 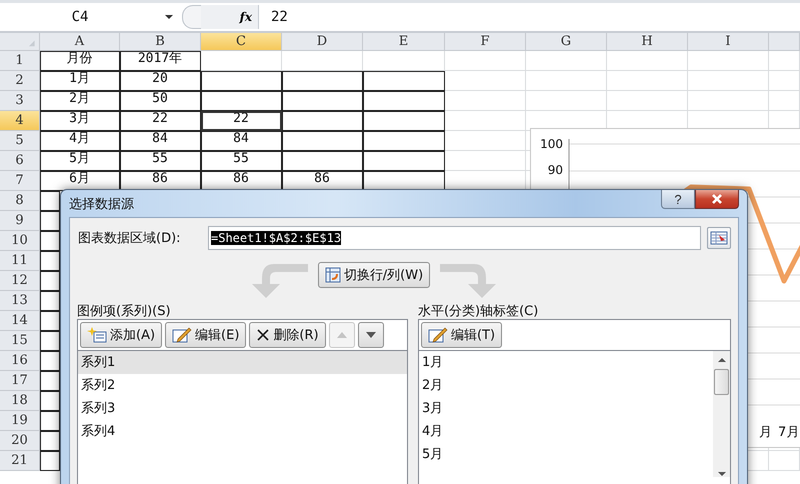 What do you see at coordinates (20, 141) in the screenshot?
I see `row-header: 5` at bounding box center [20, 141].